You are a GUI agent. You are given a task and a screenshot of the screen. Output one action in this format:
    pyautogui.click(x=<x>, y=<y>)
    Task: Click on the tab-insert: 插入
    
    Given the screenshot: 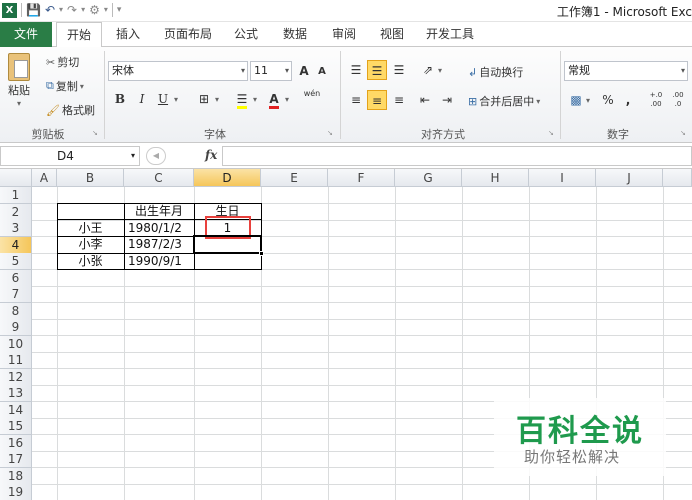 What is the action you would take?
    pyautogui.click(x=128, y=34)
    